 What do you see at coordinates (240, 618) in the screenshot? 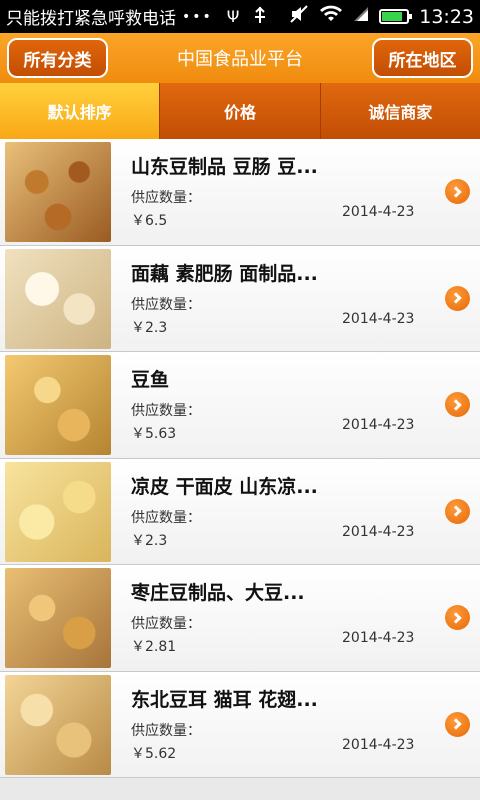
I see `list-item: 枣庄豆制品、大豆... 供应数量： ￥2.81 2014-4-23` at bounding box center [240, 618].